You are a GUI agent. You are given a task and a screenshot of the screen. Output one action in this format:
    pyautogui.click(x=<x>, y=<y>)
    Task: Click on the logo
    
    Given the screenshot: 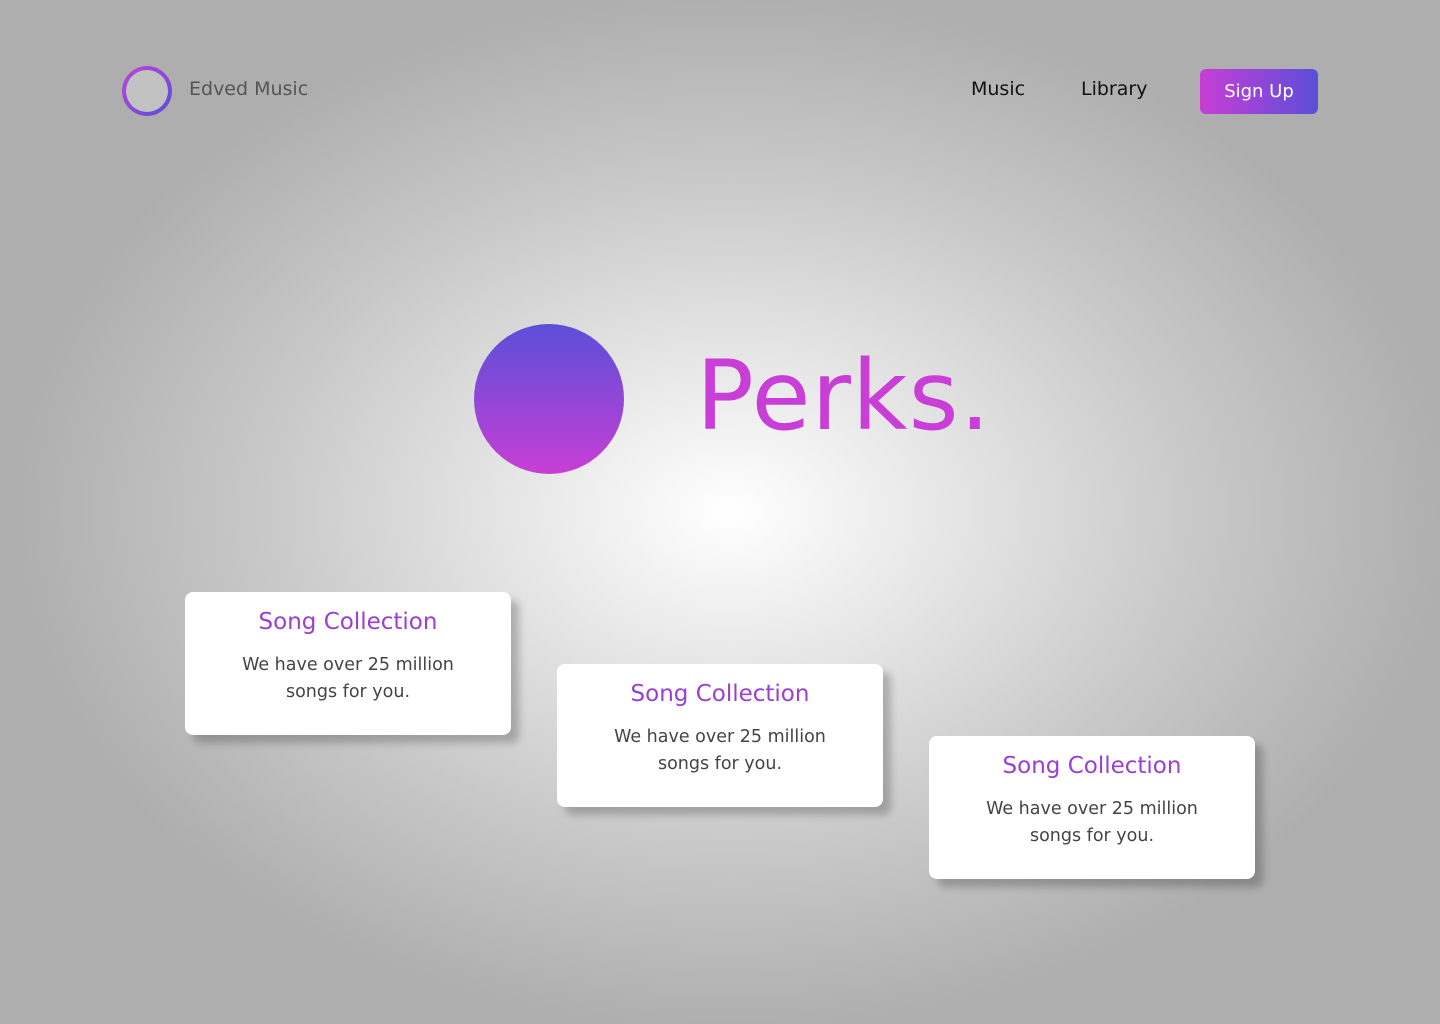 What is the action you would take?
    pyautogui.click(x=147, y=91)
    